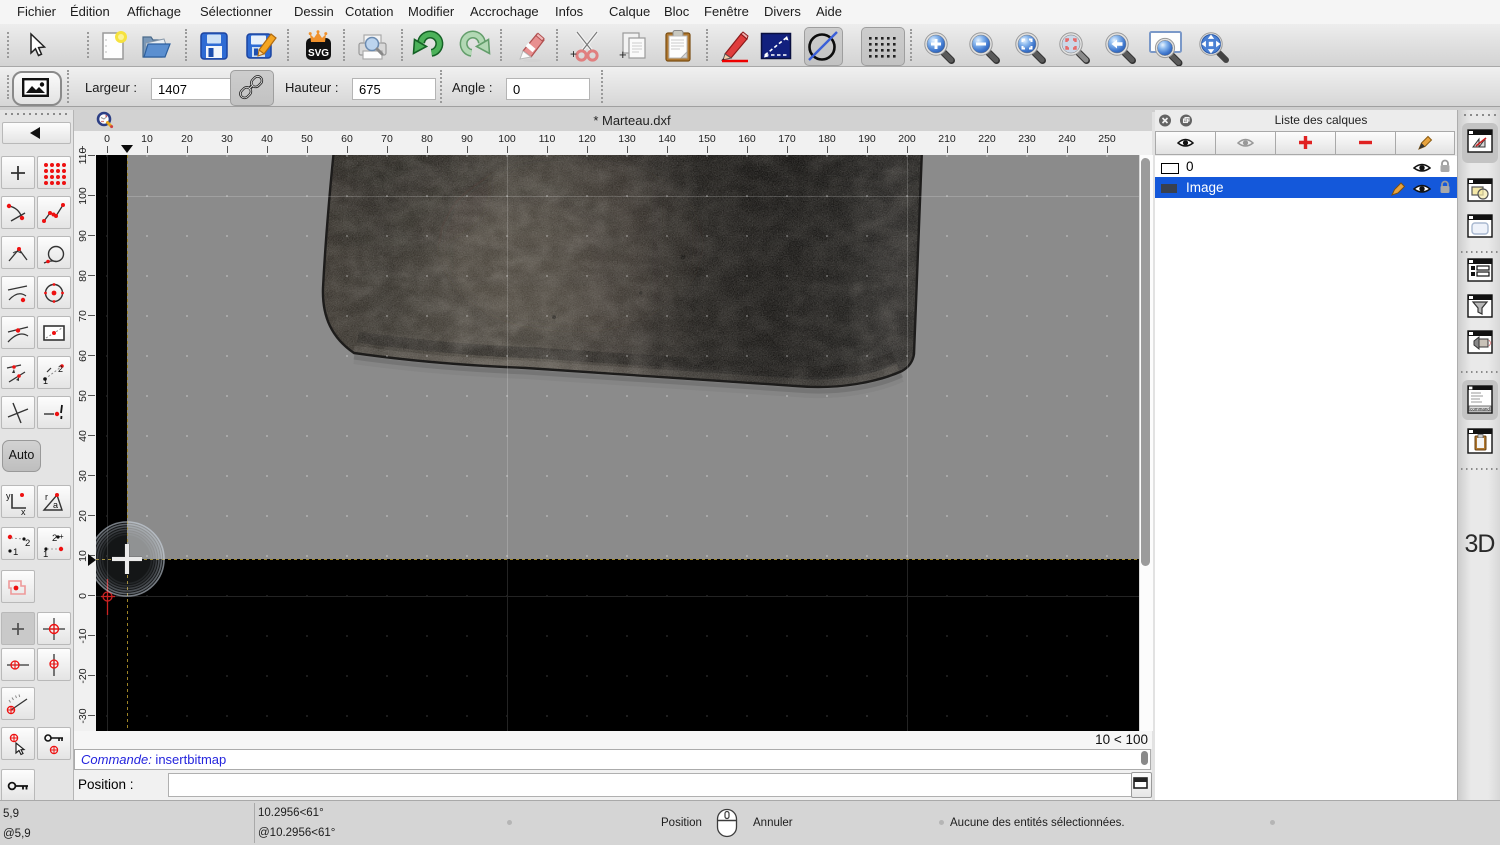 Image resolution: width=1500 pixels, height=845 pixels. I want to click on svg-text: a, so click(55, 505).